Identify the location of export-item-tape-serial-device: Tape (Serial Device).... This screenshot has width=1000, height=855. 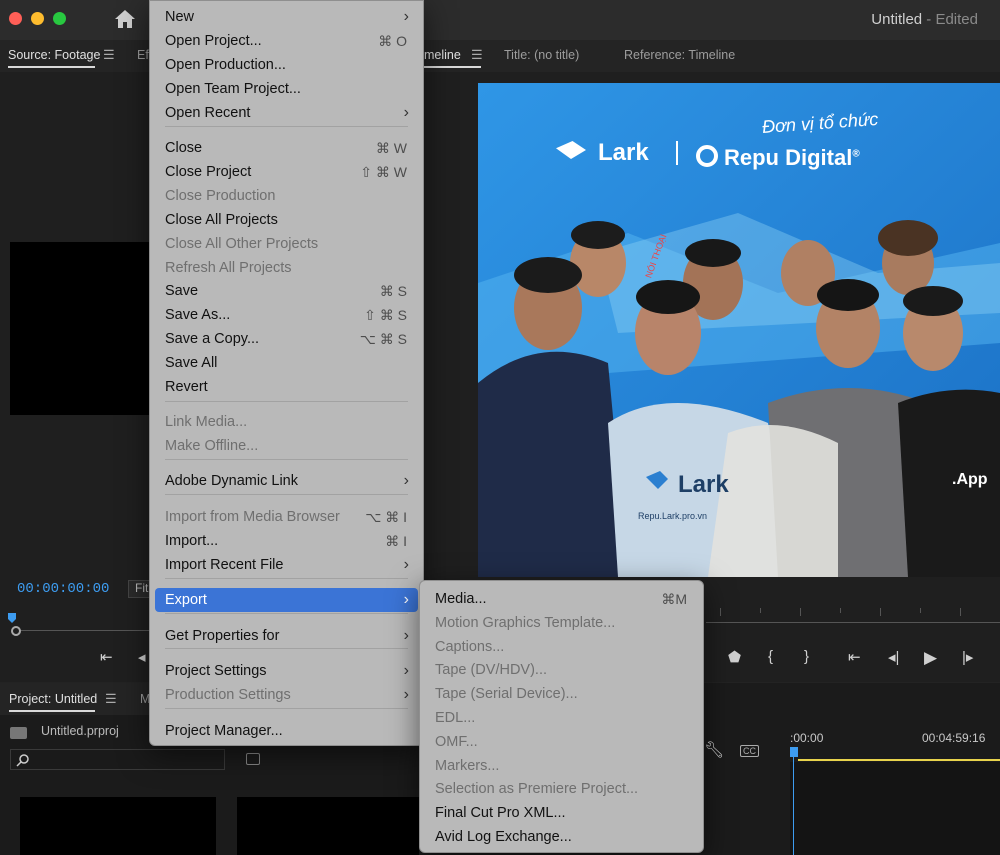
(561, 694).